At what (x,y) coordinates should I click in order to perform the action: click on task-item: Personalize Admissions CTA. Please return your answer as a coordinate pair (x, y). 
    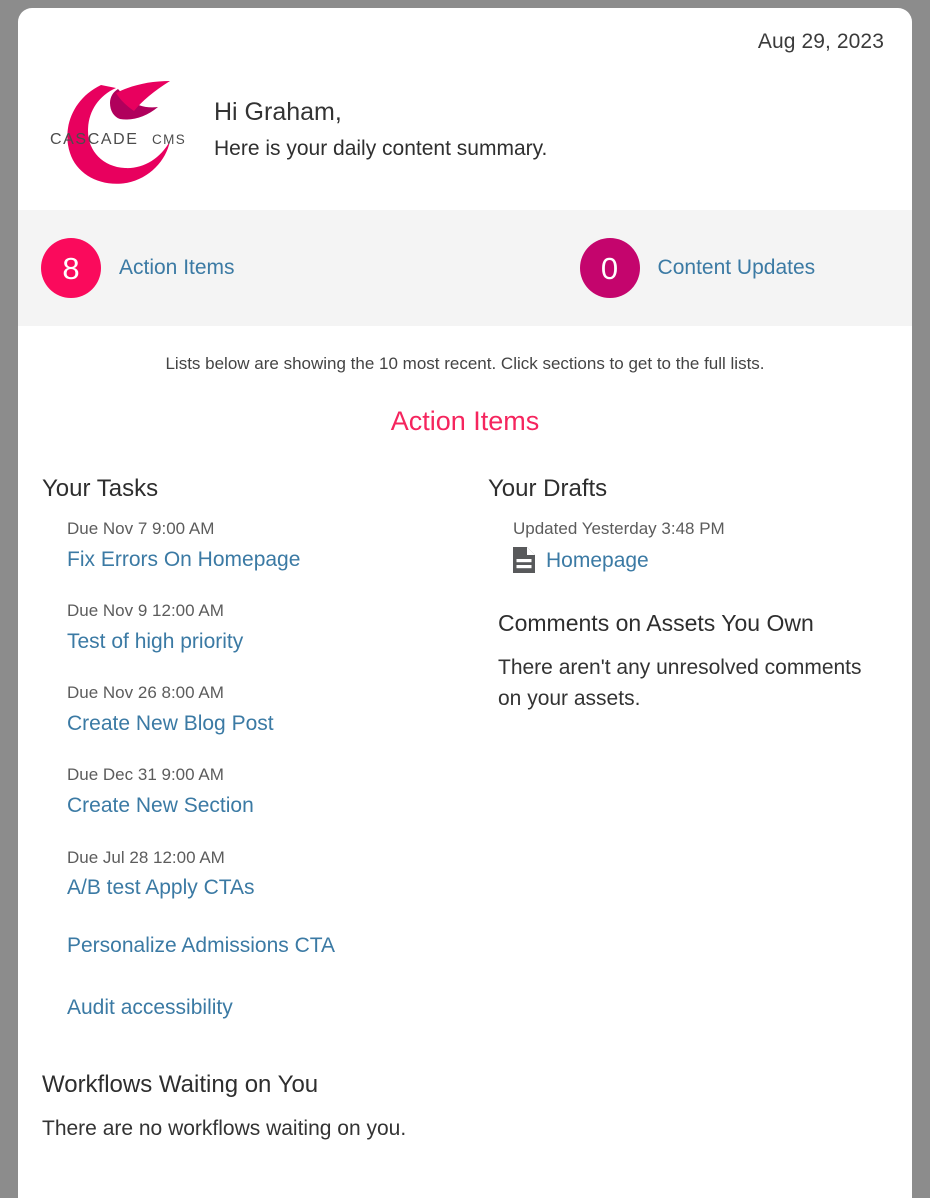
    Looking at the image, I should click on (256, 945).